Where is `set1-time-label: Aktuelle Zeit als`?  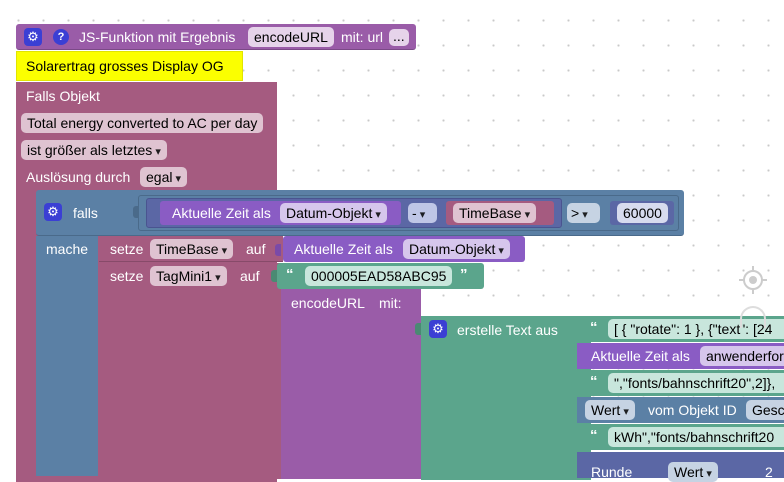
set1-time-label: Aktuelle Zeit als is located at coordinates (343, 249).